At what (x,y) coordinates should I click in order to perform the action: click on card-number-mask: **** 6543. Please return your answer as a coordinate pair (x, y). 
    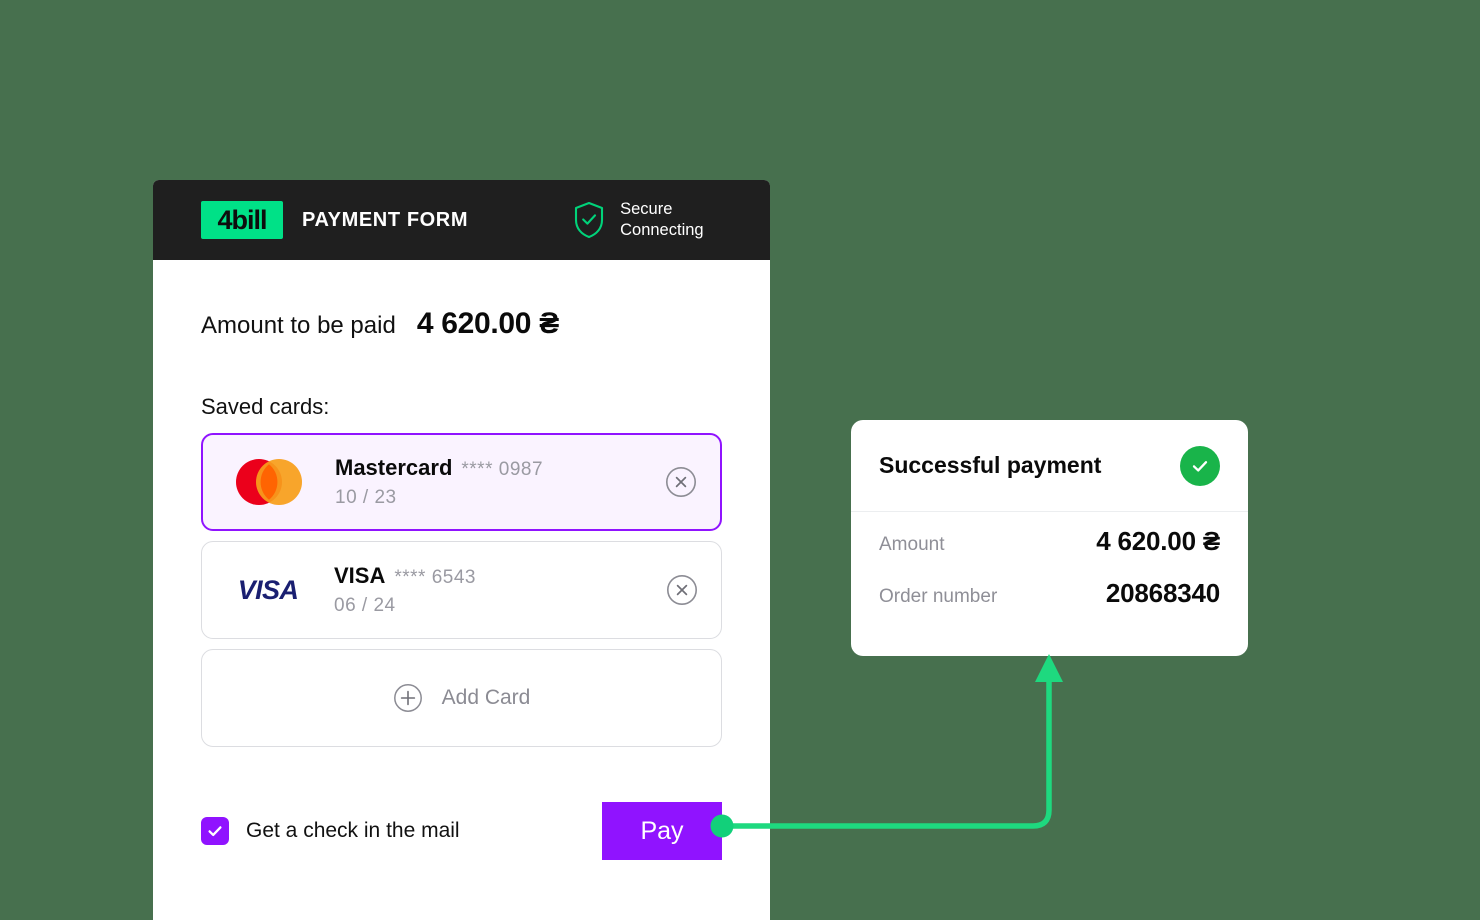
    Looking at the image, I should click on (435, 577).